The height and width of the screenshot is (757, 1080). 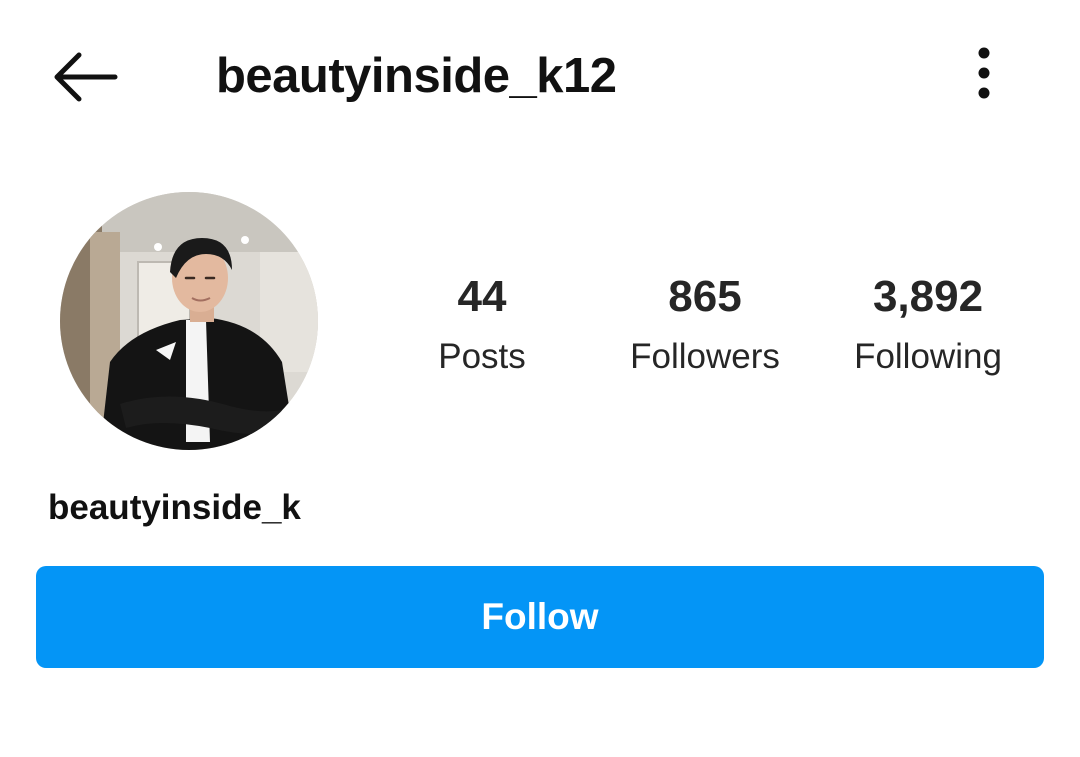 What do you see at coordinates (174, 507) in the screenshot?
I see `profile-display-name: beautyinside_k` at bounding box center [174, 507].